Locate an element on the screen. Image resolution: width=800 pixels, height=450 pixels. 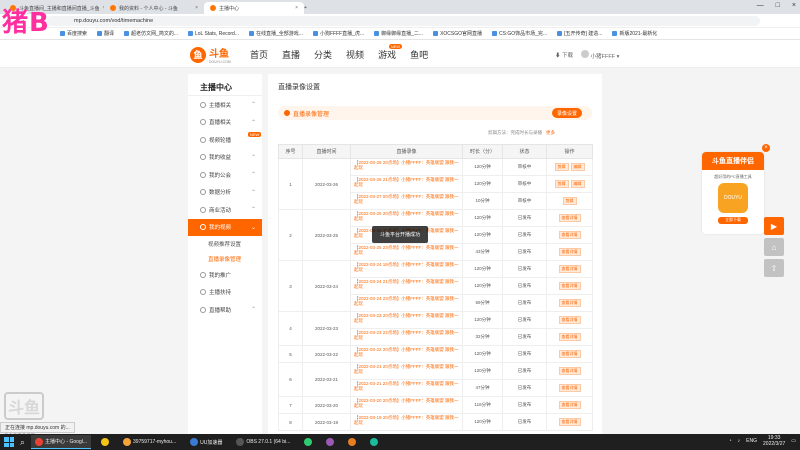
sidebar-item-live: 直播相关 ⌃ is located at coordinates (225, 123).